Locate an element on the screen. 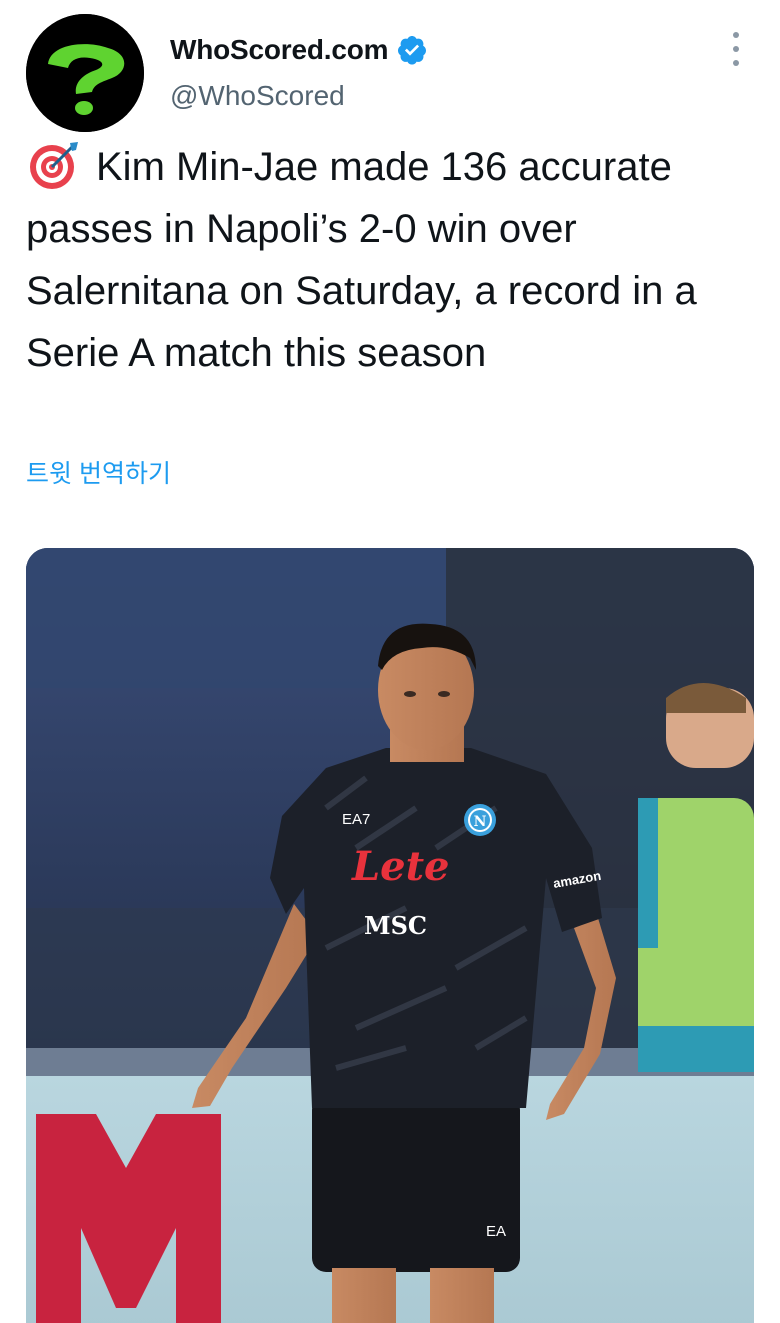 The height and width of the screenshot is (1323, 780). crest-letter: N is located at coordinates (480, 822).